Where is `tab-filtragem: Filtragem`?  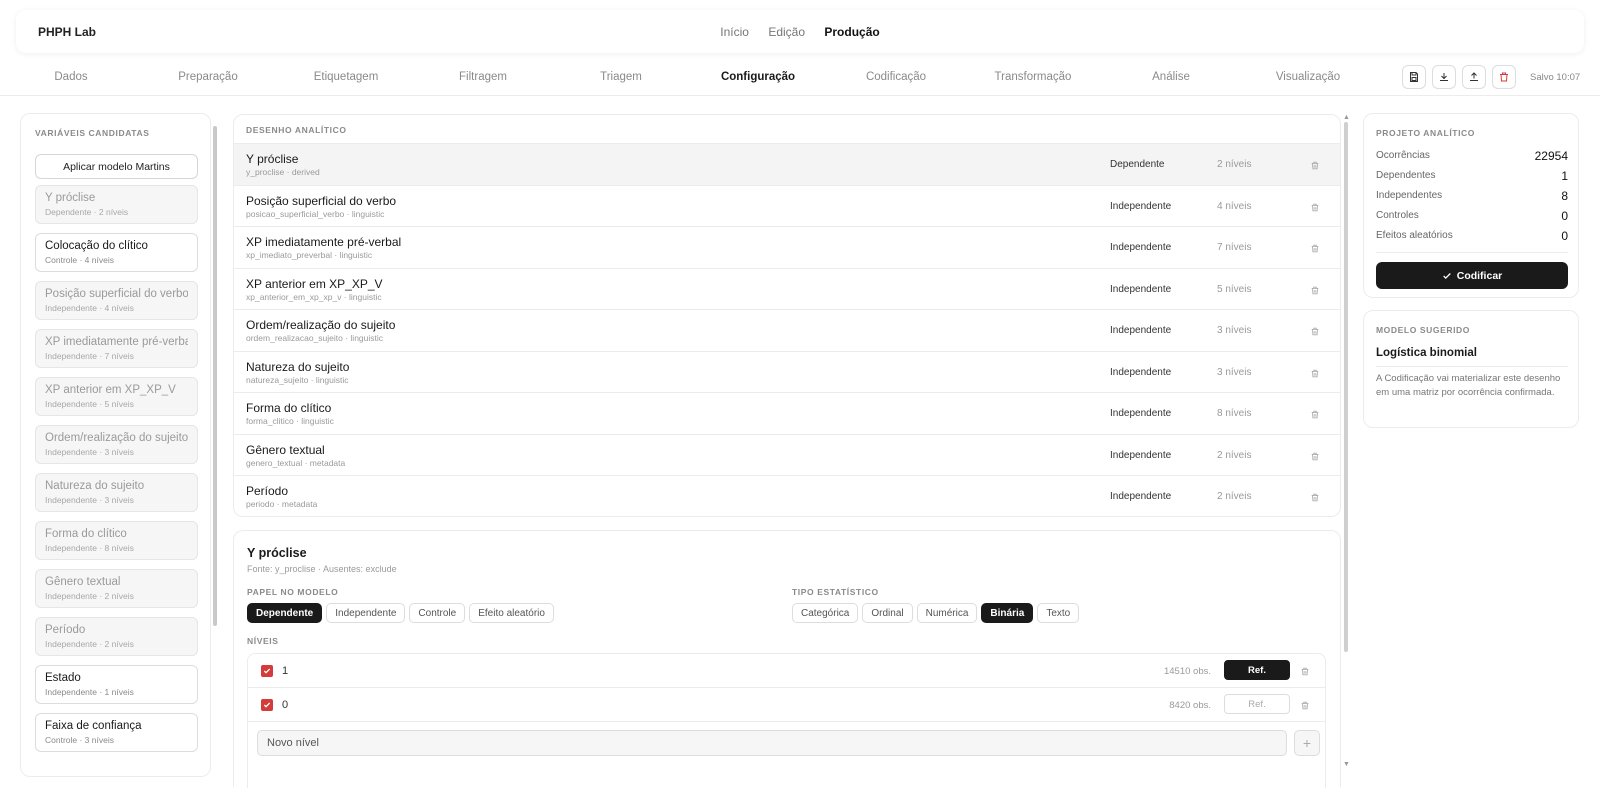 tab-filtragem: Filtragem is located at coordinates (483, 77).